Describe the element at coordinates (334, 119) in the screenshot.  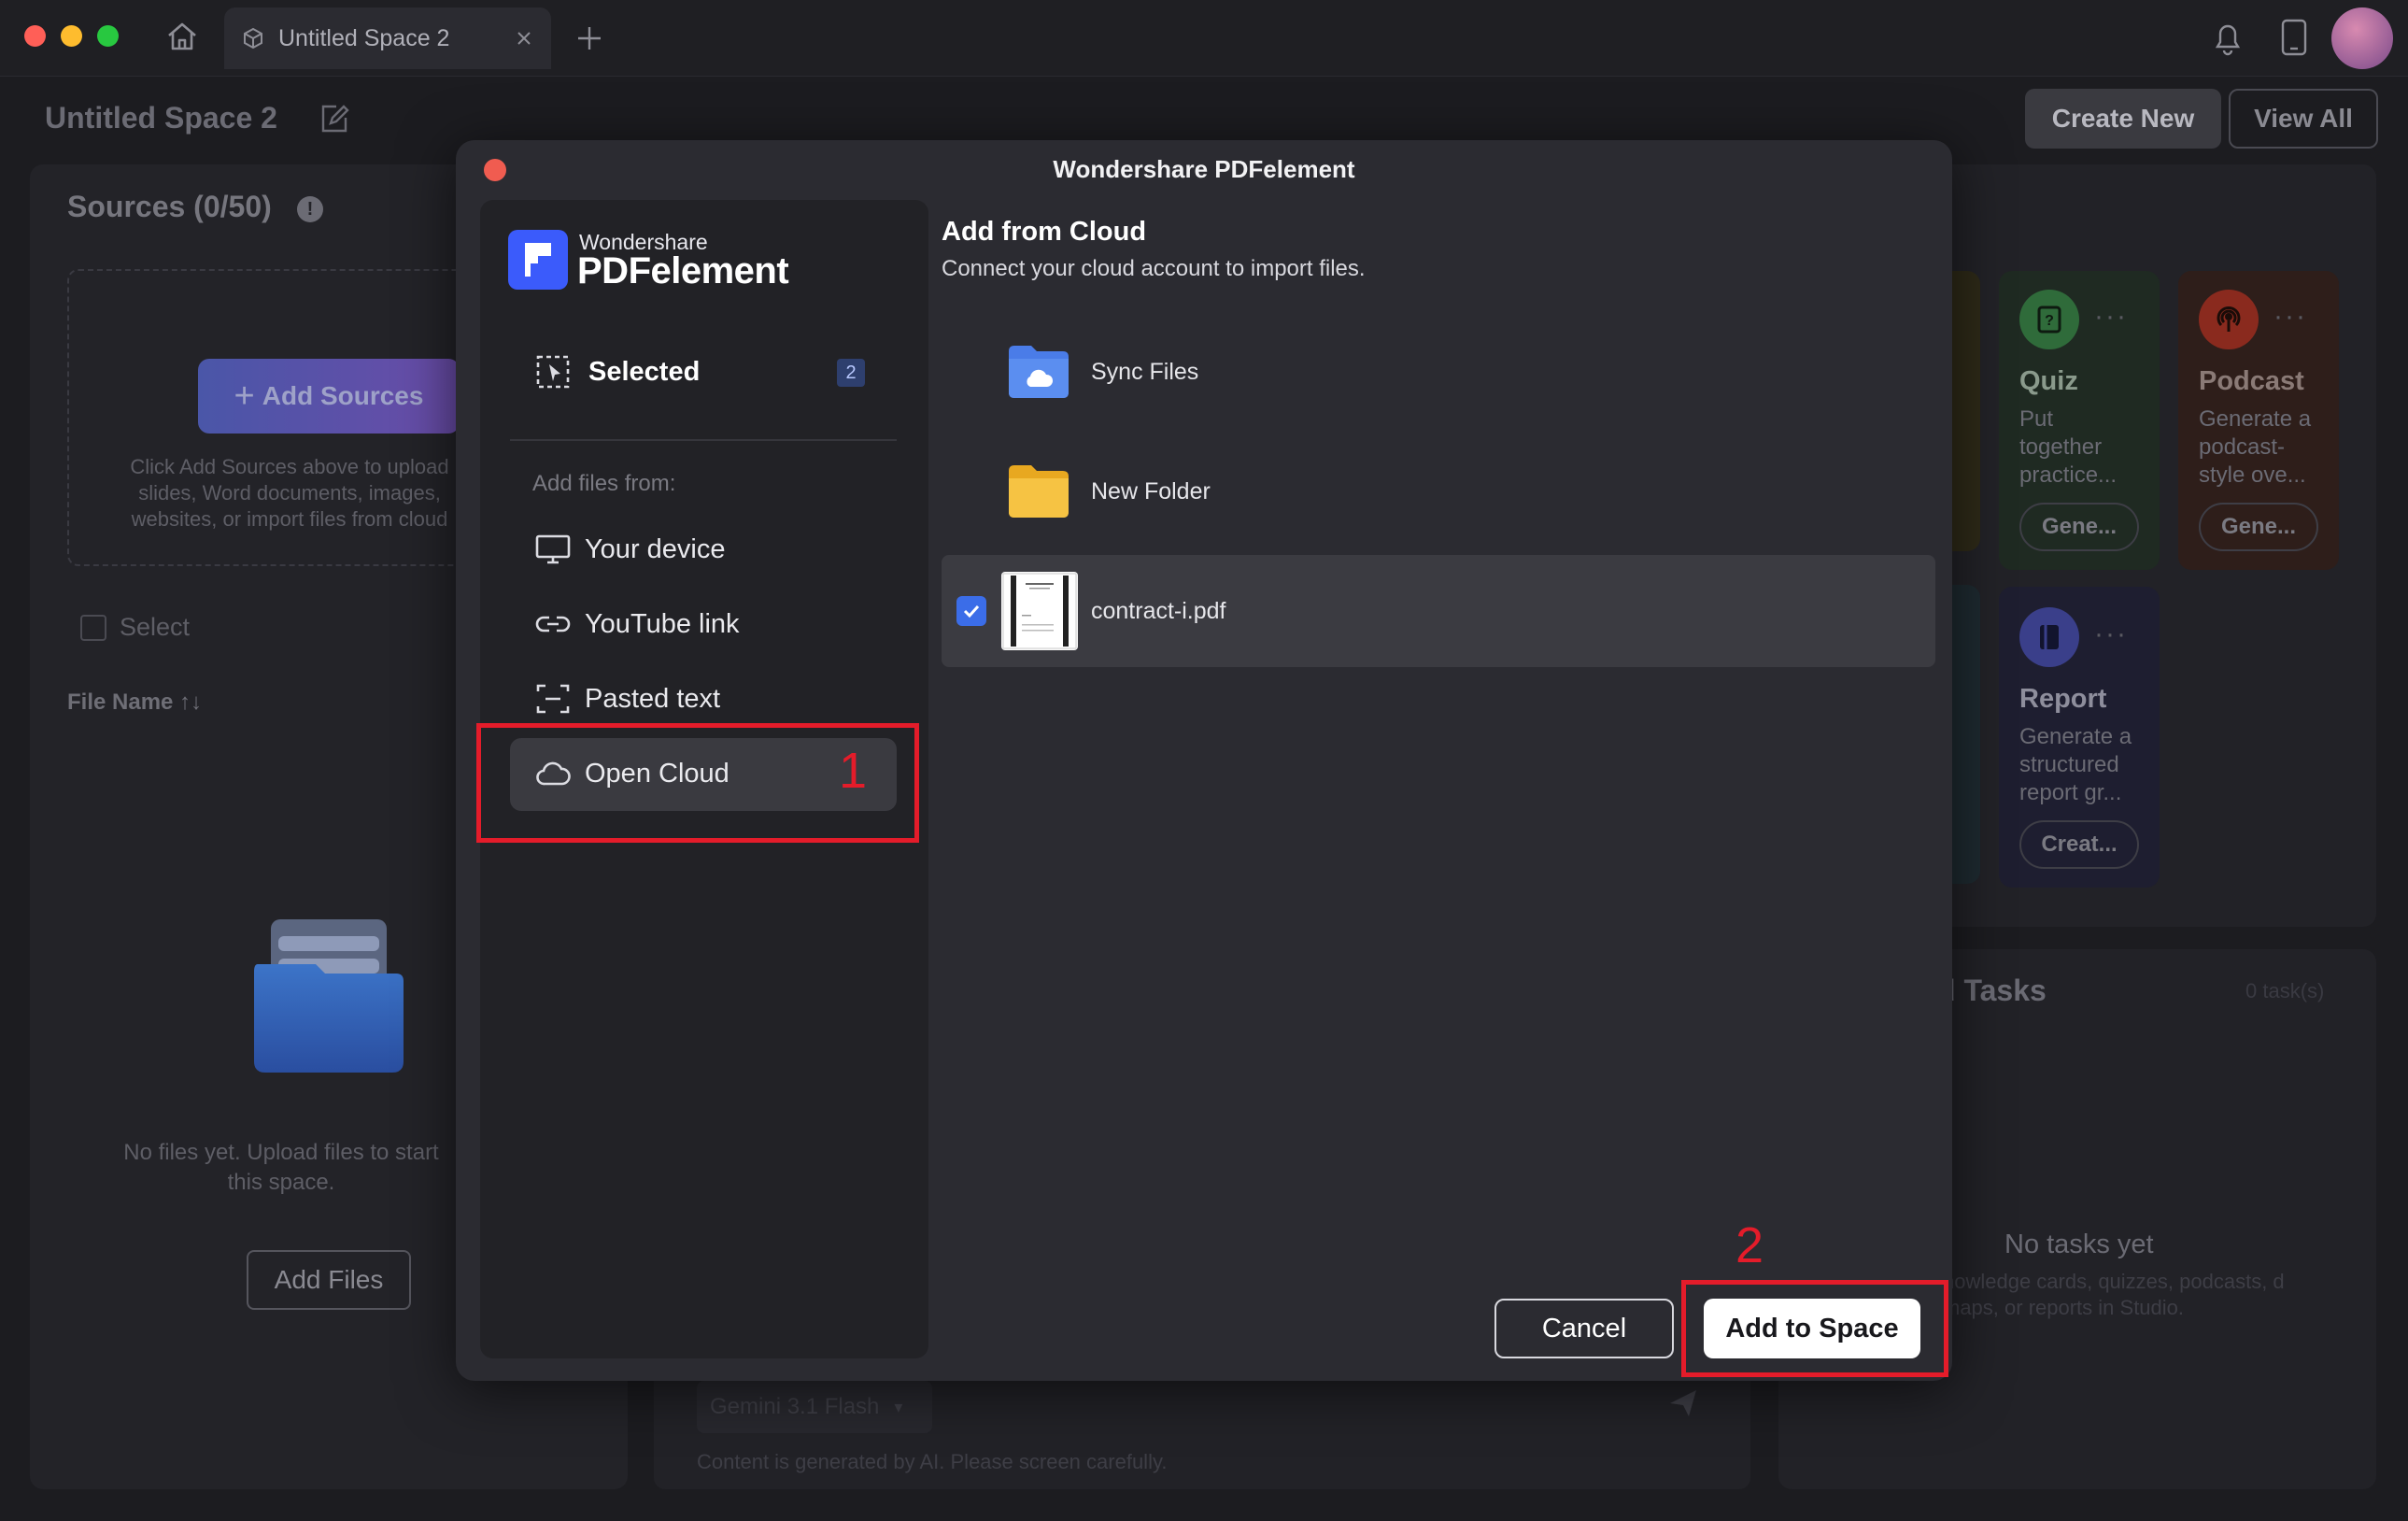
I see `edit-icon` at that location.